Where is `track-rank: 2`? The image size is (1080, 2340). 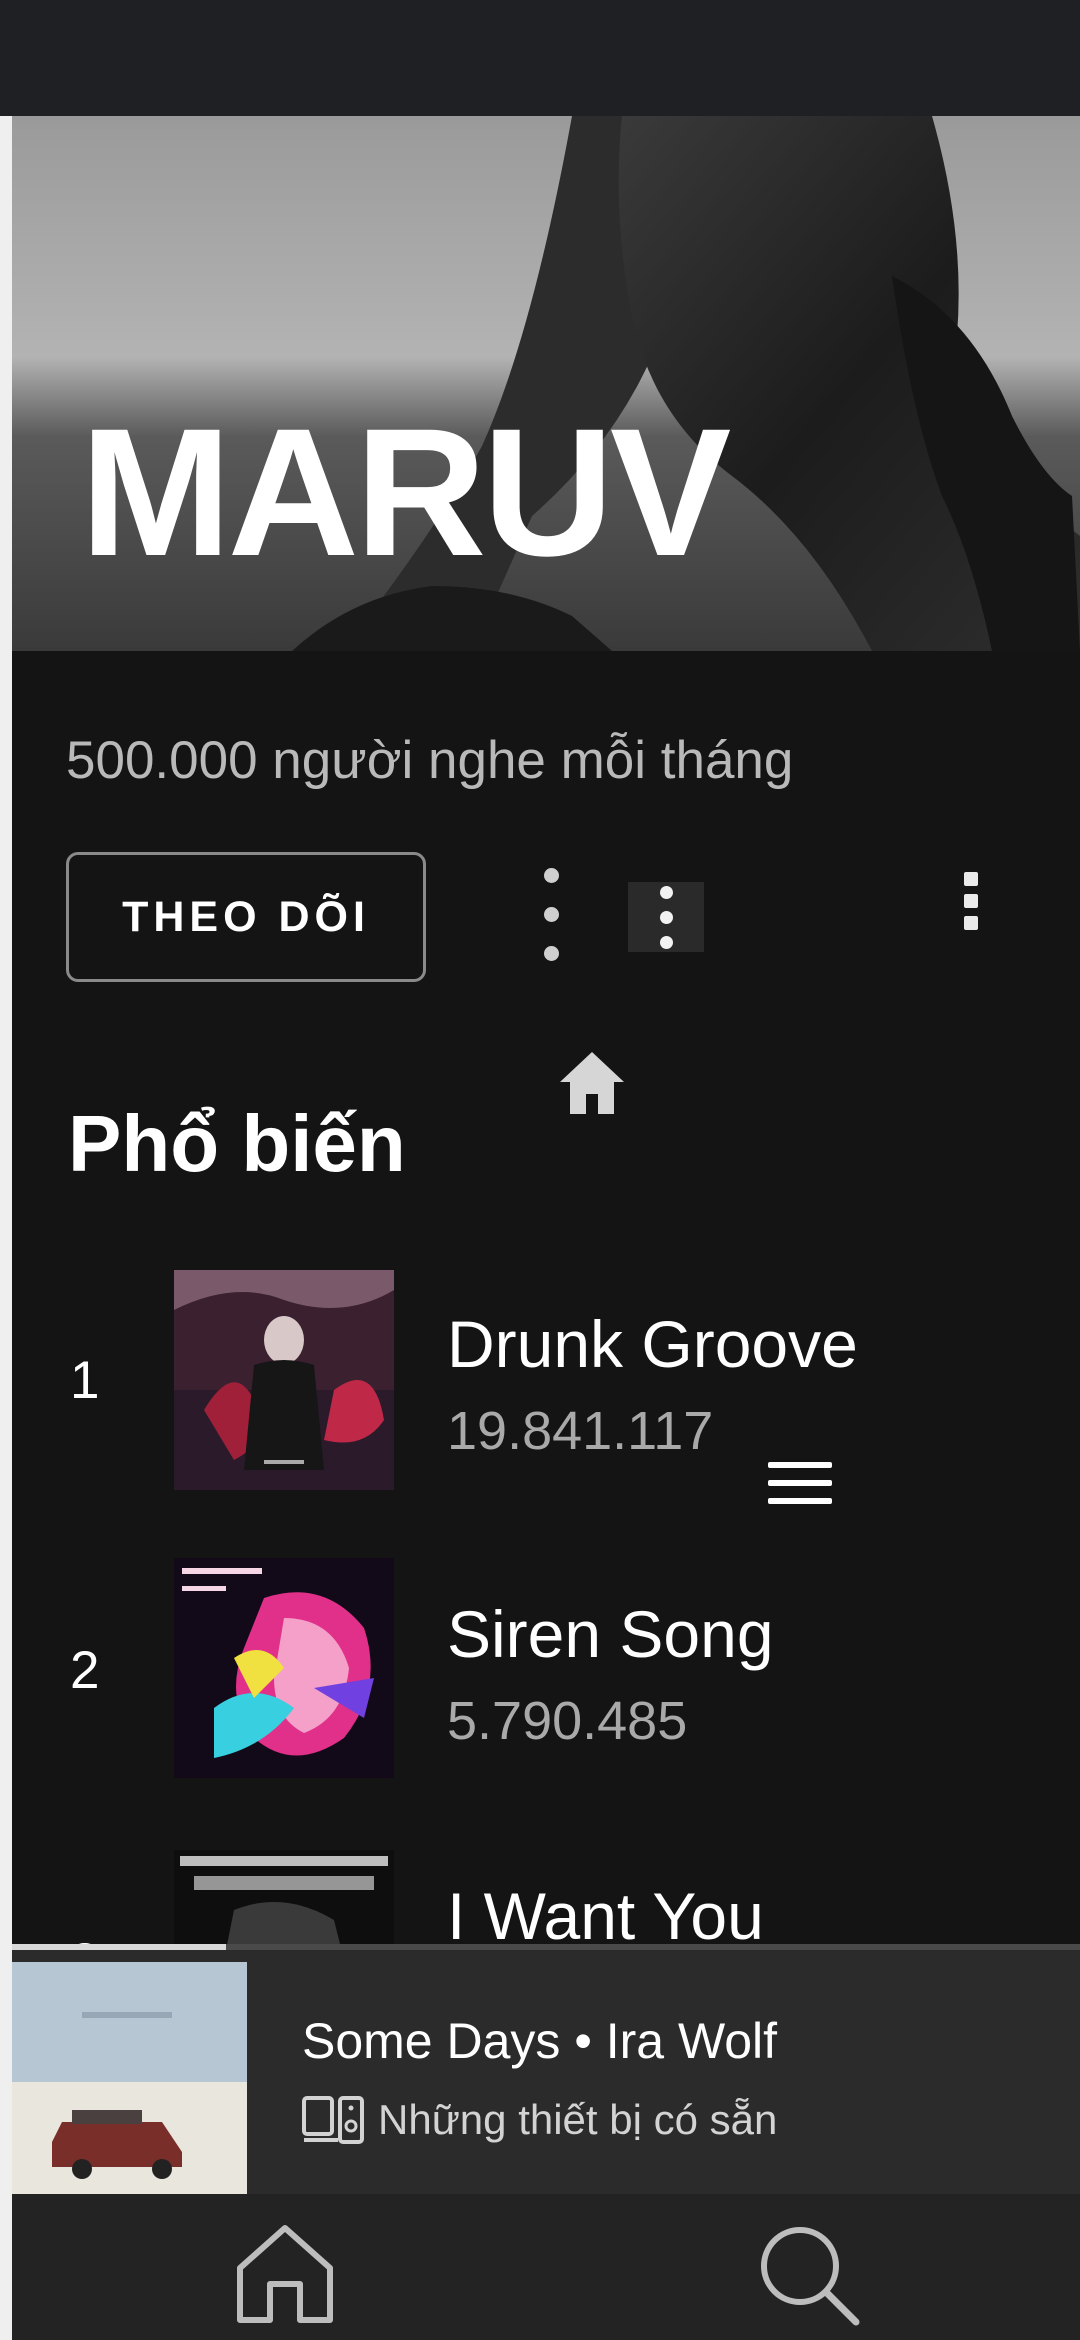 track-rank: 2 is located at coordinates (85, 1670).